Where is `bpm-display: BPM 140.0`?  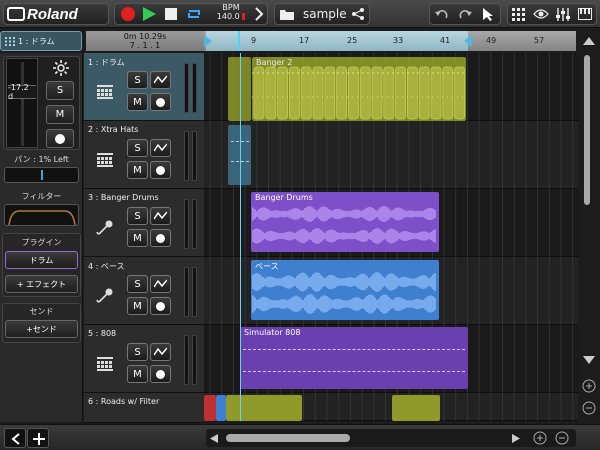
bpm-display: BPM 140.0 is located at coordinates (231, 13).